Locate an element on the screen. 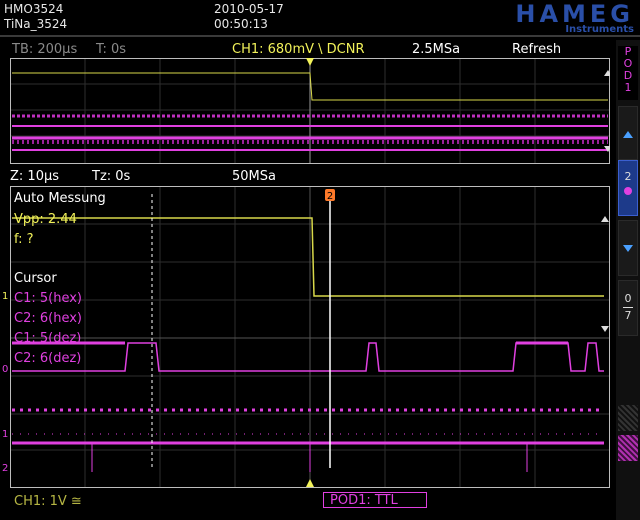  model-label: HMO3524 is located at coordinates (34, 9).